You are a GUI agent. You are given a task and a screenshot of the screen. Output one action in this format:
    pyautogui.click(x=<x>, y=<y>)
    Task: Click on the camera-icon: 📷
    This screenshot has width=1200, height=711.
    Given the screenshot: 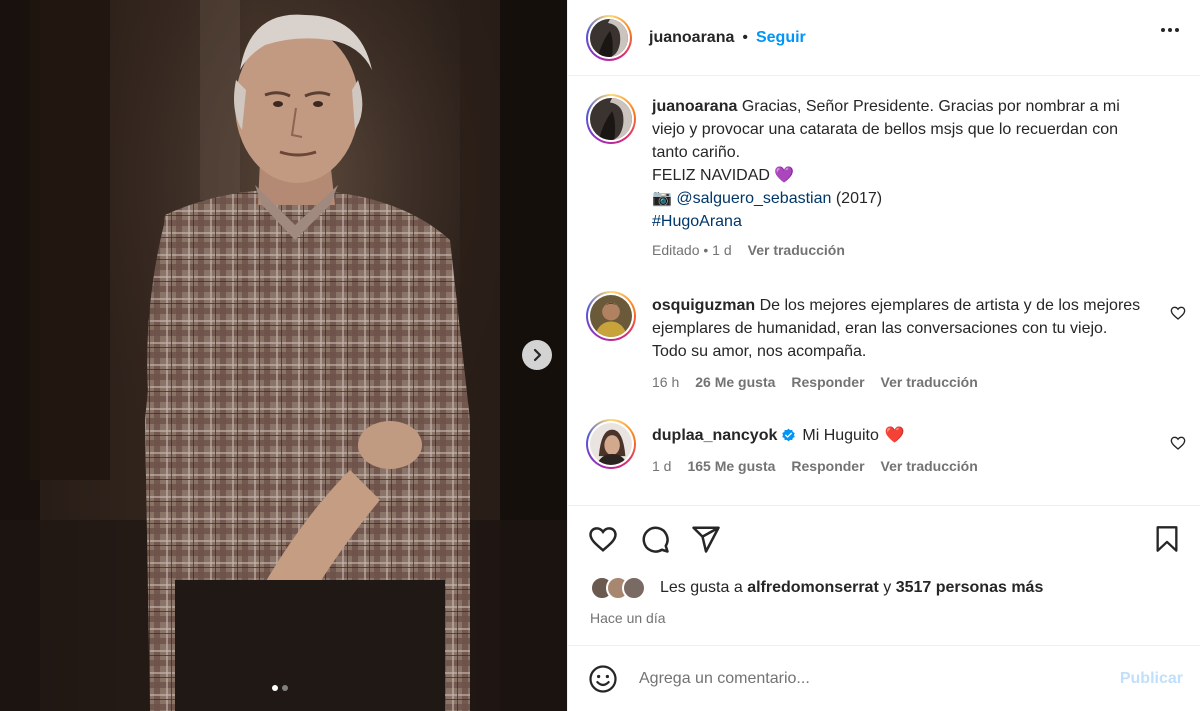 What is the action you would take?
    pyautogui.click(x=662, y=198)
    